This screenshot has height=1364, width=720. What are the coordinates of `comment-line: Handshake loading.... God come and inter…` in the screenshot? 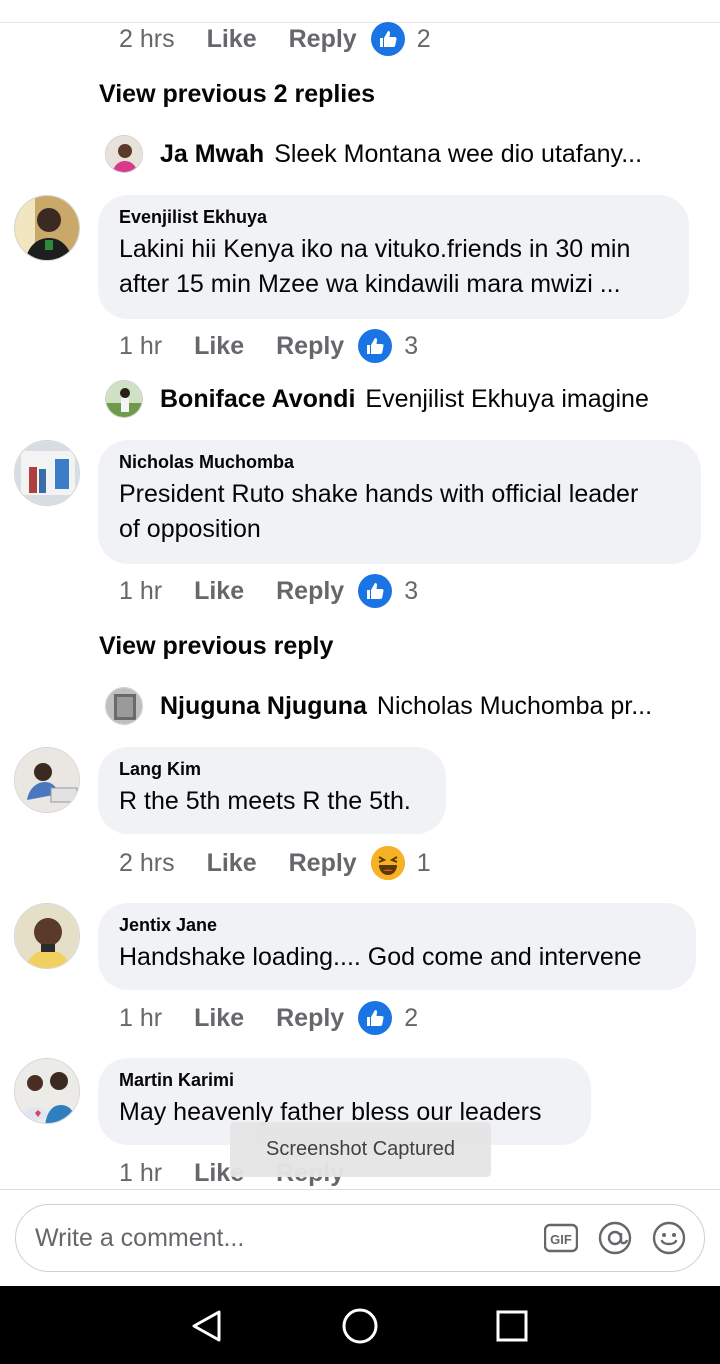 It's located at (380, 957).